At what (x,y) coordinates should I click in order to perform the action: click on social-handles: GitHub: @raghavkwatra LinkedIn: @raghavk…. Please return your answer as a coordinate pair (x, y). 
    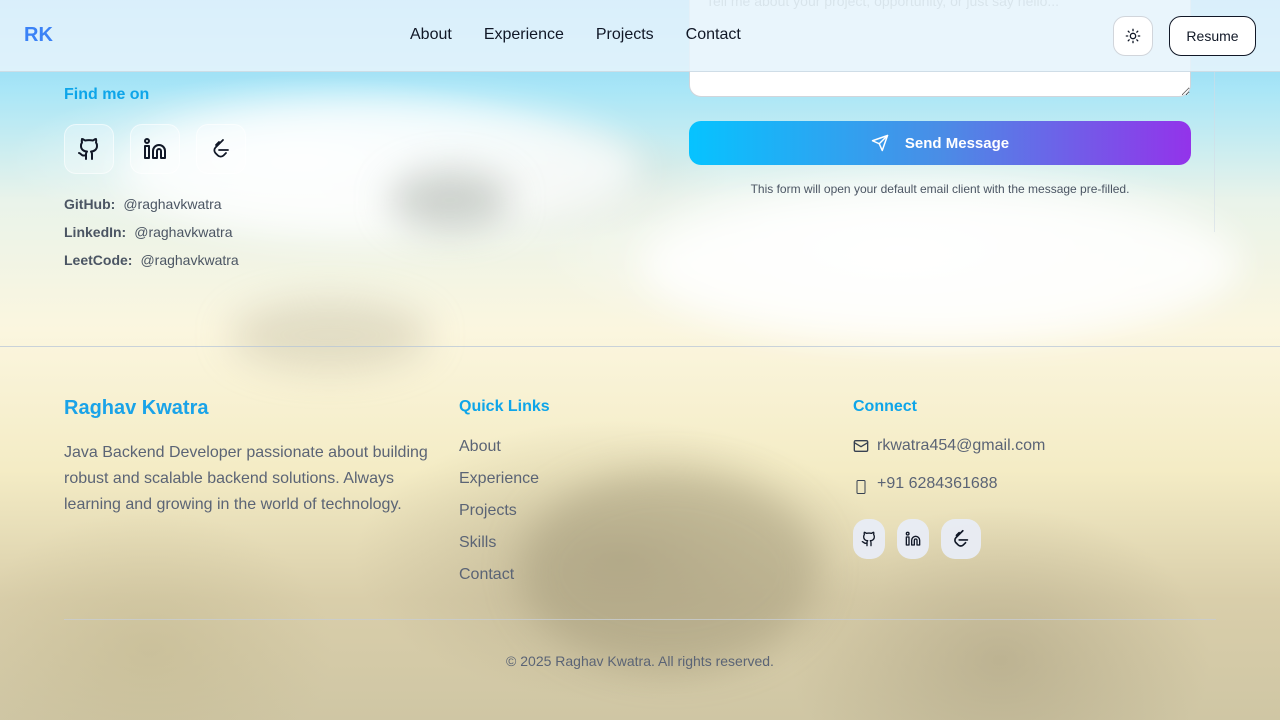
    Looking at the image, I should click on (151, 232).